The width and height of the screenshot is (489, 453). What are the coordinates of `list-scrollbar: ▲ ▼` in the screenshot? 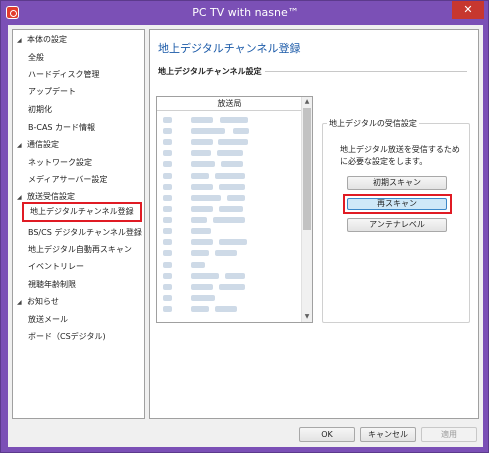 It's located at (306, 209).